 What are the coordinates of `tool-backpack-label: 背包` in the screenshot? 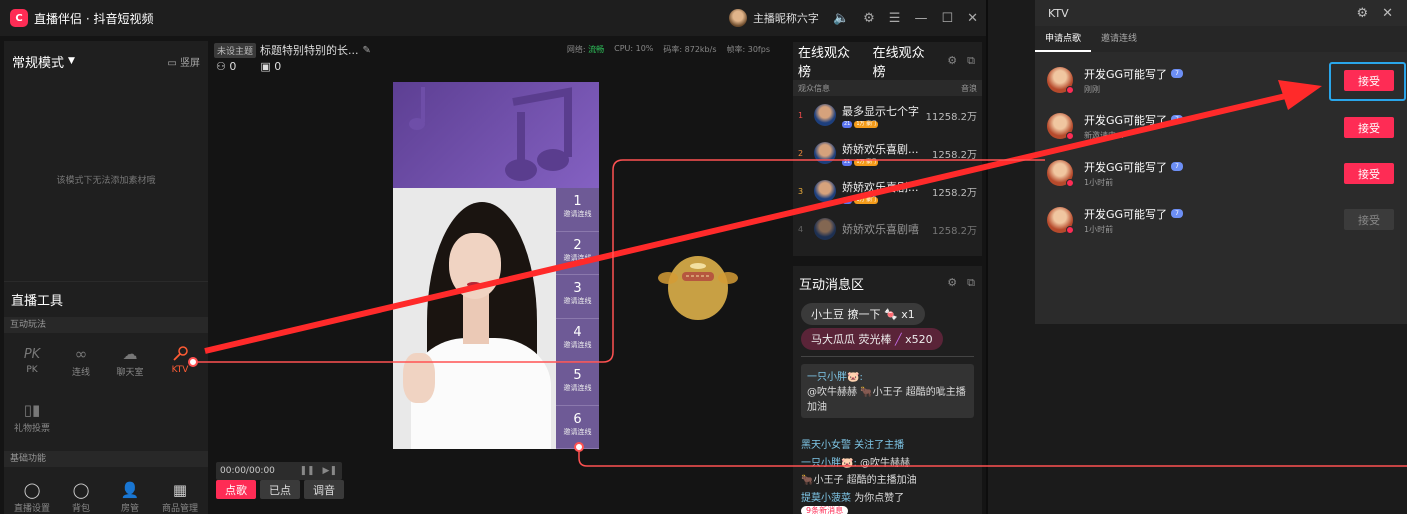 It's located at (80, 509).